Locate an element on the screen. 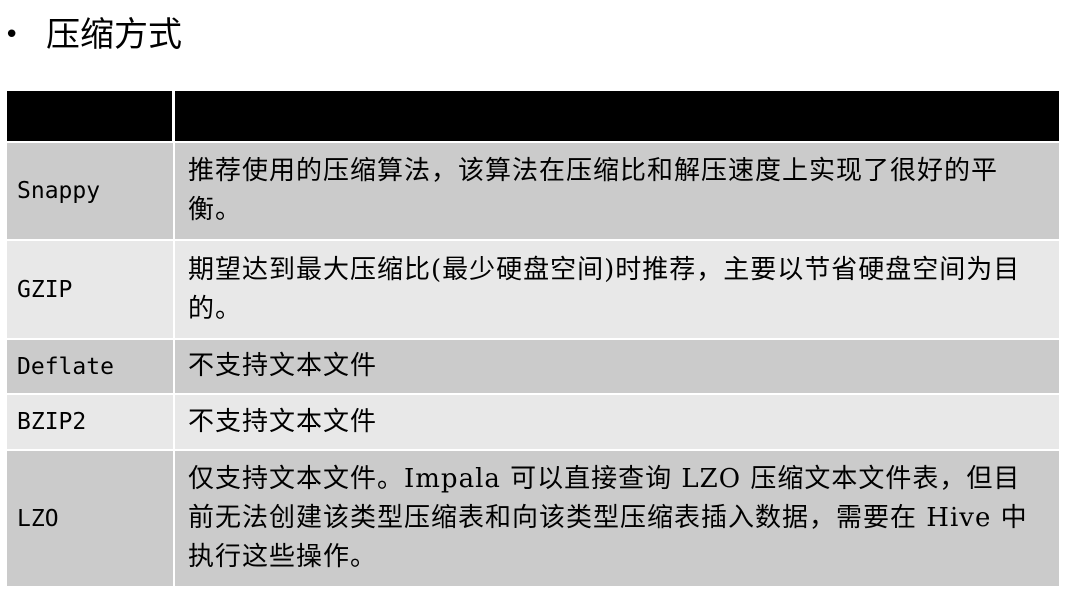  codec-name: LZO is located at coordinates (91, 518).